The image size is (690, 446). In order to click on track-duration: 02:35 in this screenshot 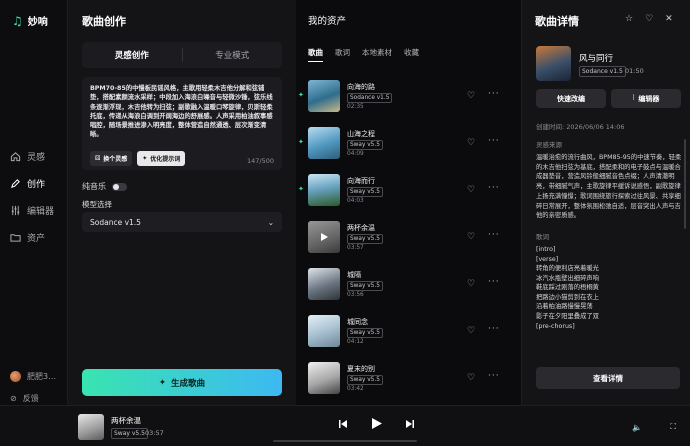, I will do `click(355, 107)`.